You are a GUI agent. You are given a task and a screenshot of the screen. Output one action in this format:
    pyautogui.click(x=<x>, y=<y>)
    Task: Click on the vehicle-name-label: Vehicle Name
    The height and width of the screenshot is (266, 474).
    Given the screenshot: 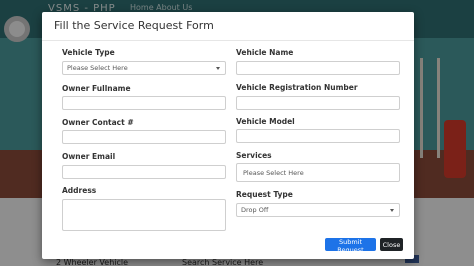 What is the action you would take?
    pyautogui.click(x=265, y=52)
    